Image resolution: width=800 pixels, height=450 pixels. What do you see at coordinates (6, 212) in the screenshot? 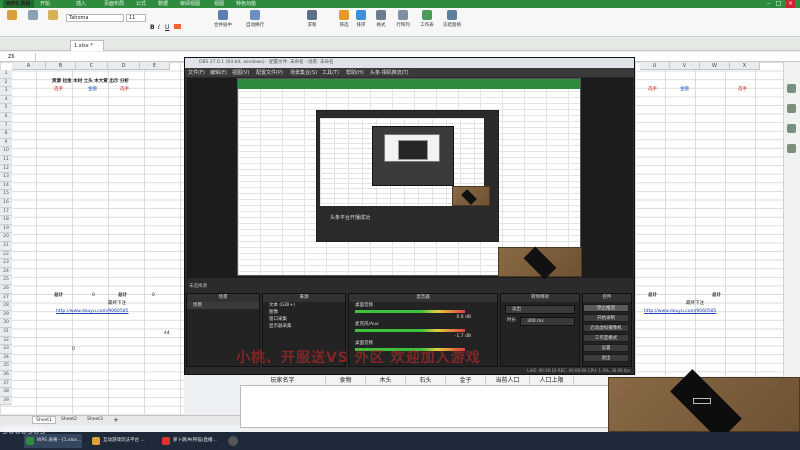
I see `row-header: 17` at bounding box center [6, 212].